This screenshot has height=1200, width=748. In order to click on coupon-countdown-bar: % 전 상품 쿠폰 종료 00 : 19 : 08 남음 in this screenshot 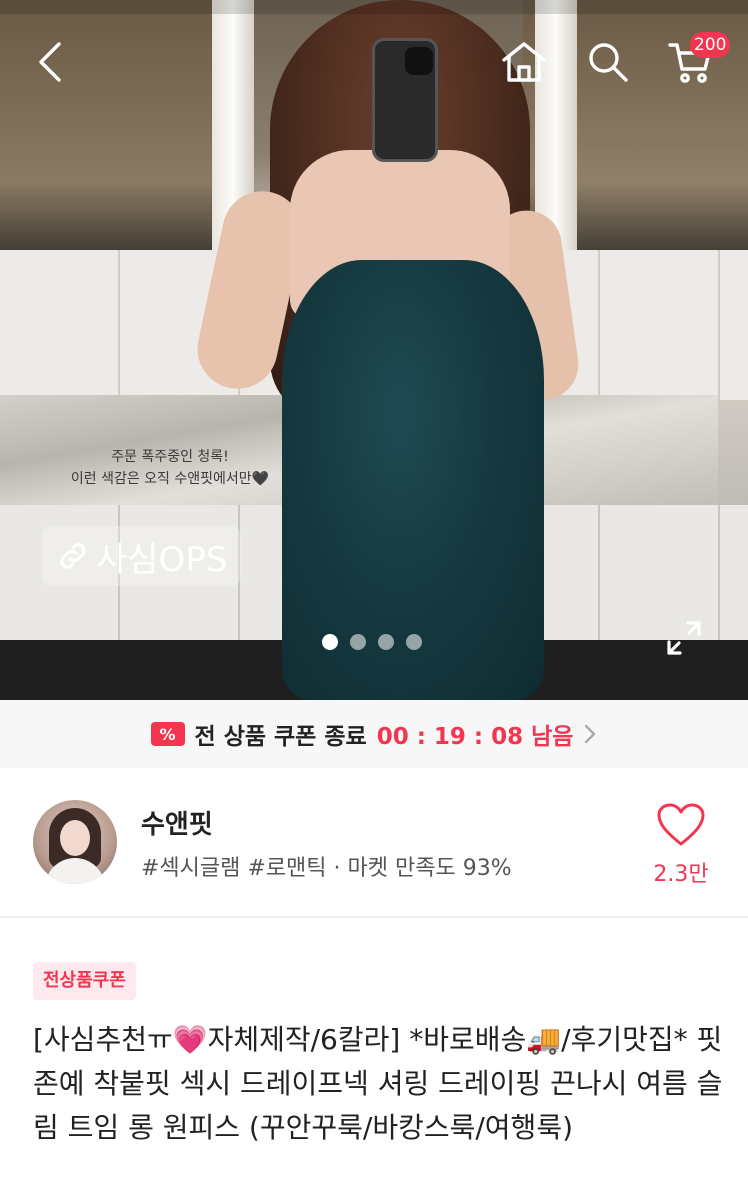, I will do `click(374, 734)`.